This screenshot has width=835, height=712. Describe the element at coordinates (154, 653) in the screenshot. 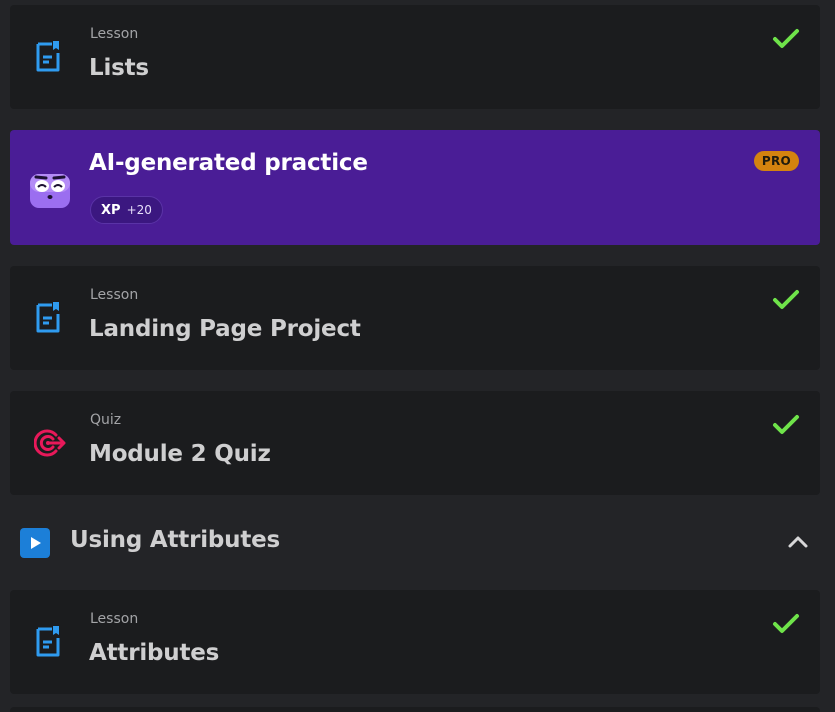

I see `item-title: Attributes` at that location.